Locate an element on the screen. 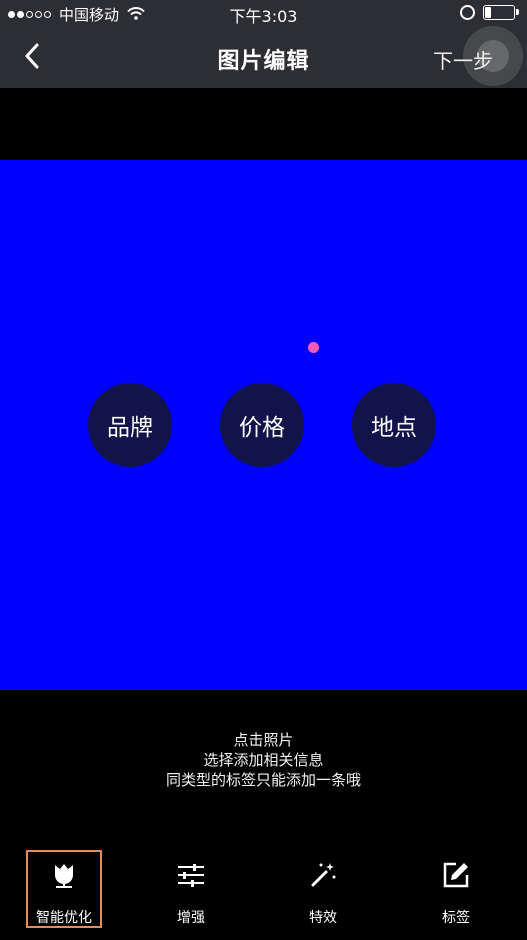 Image resolution: width=527 pixels, height=940 pixels. sliders-icon is located at coordinates (191, 875).